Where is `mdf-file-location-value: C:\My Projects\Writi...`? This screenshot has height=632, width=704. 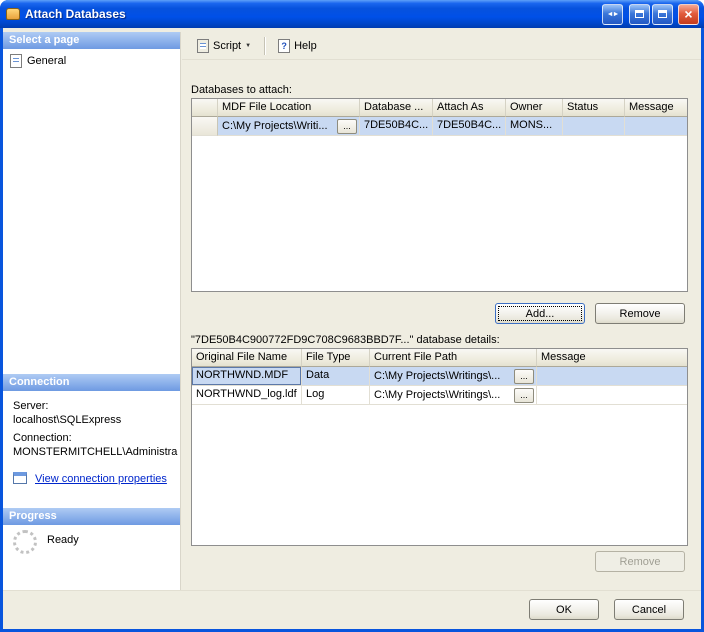 mdf-file-location-value: C:\My Projects\Writi... is located at coordinates (275, 126).